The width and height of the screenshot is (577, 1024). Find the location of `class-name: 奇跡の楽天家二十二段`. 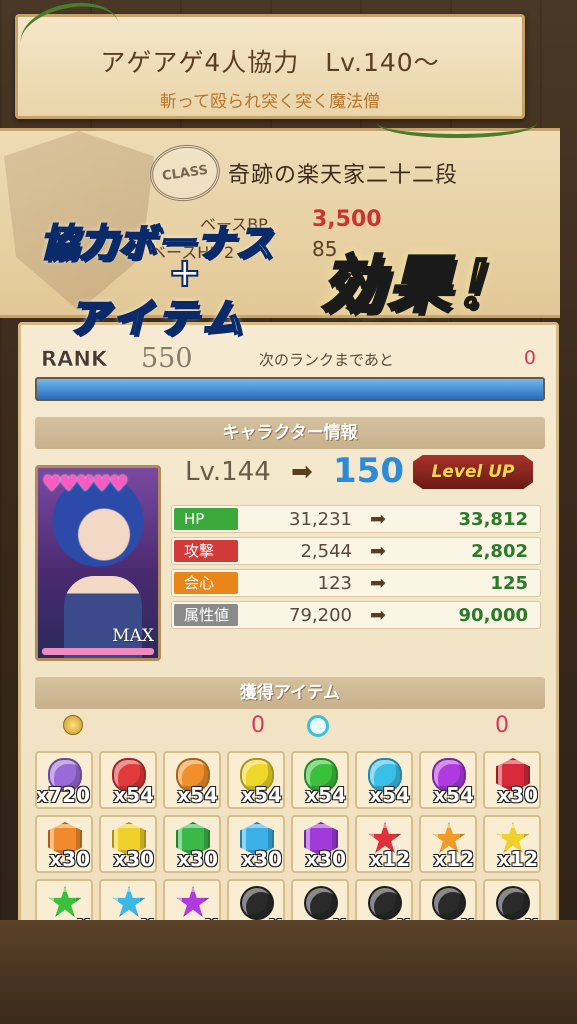

class-name: 奇跡の楽天家二十二段 is located at coordinates (343, 175).